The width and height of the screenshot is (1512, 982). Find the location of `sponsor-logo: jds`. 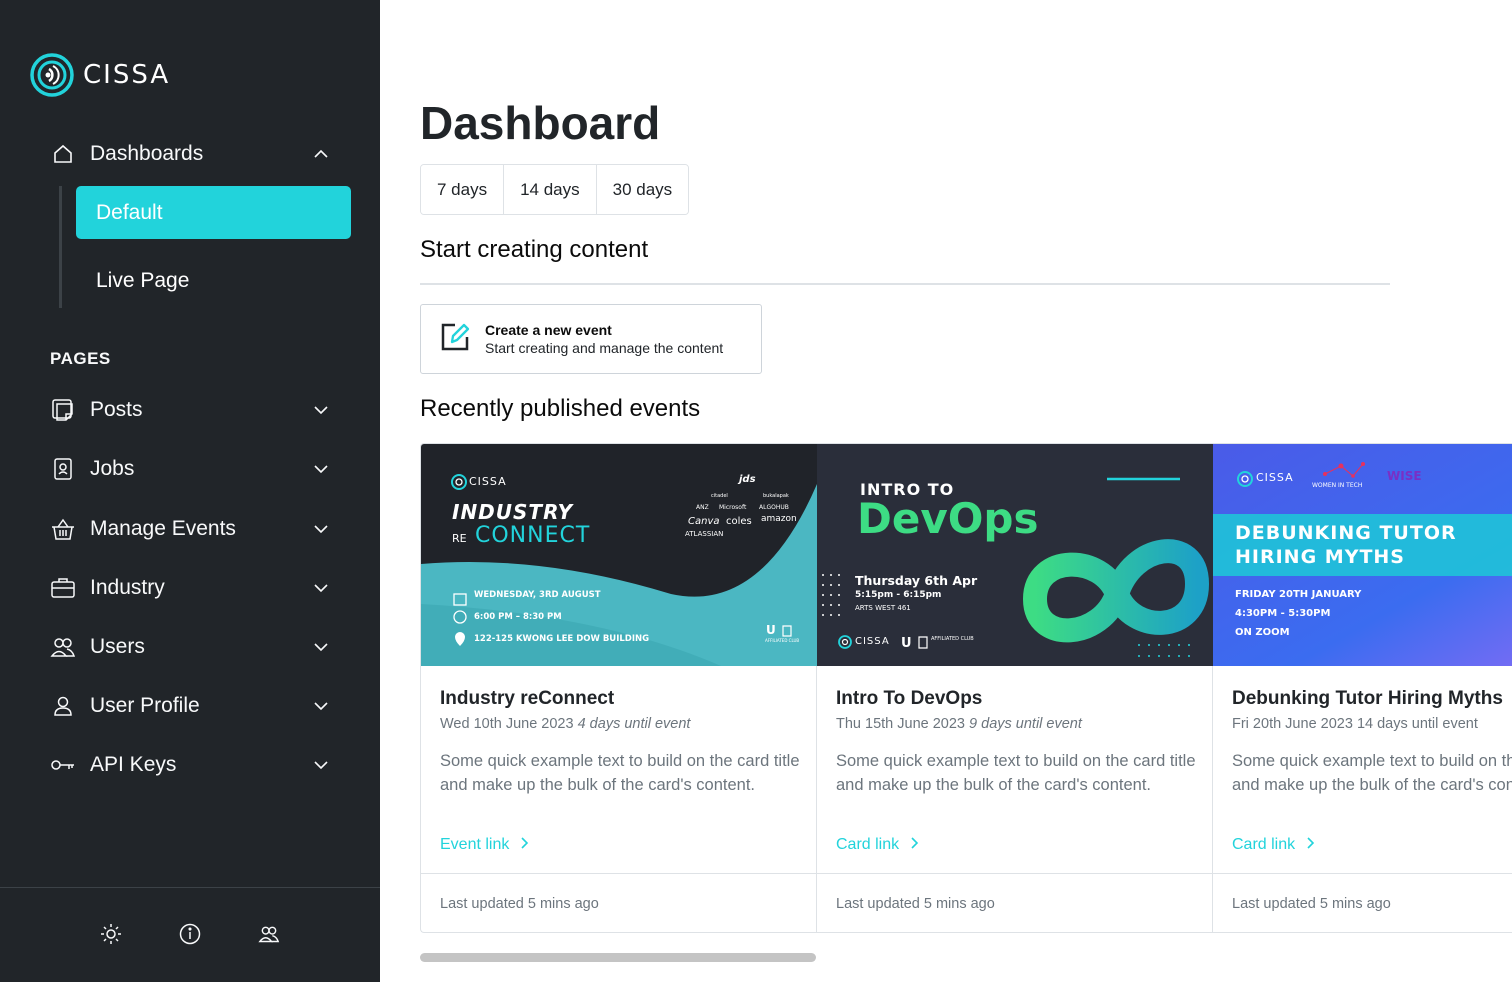

sponsor-logo: jds is located at coordinates (747, 479).